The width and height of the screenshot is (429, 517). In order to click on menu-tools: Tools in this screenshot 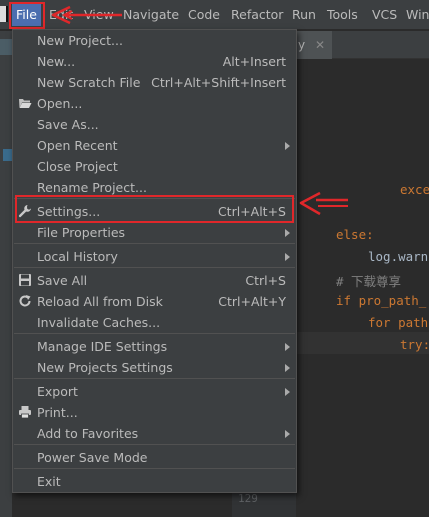, I will do `click(342, 15)`.